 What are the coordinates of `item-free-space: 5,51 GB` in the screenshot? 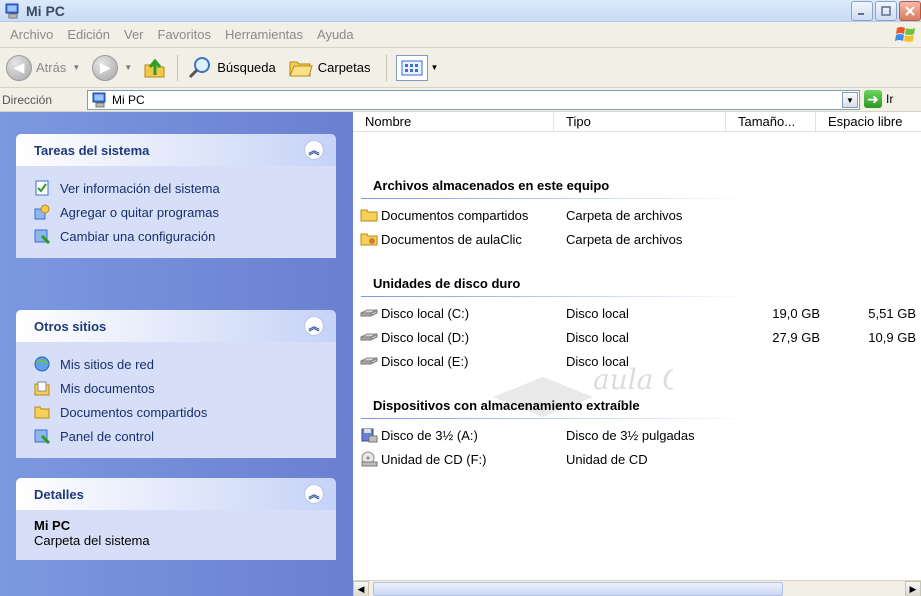 It's located at (892, 313).